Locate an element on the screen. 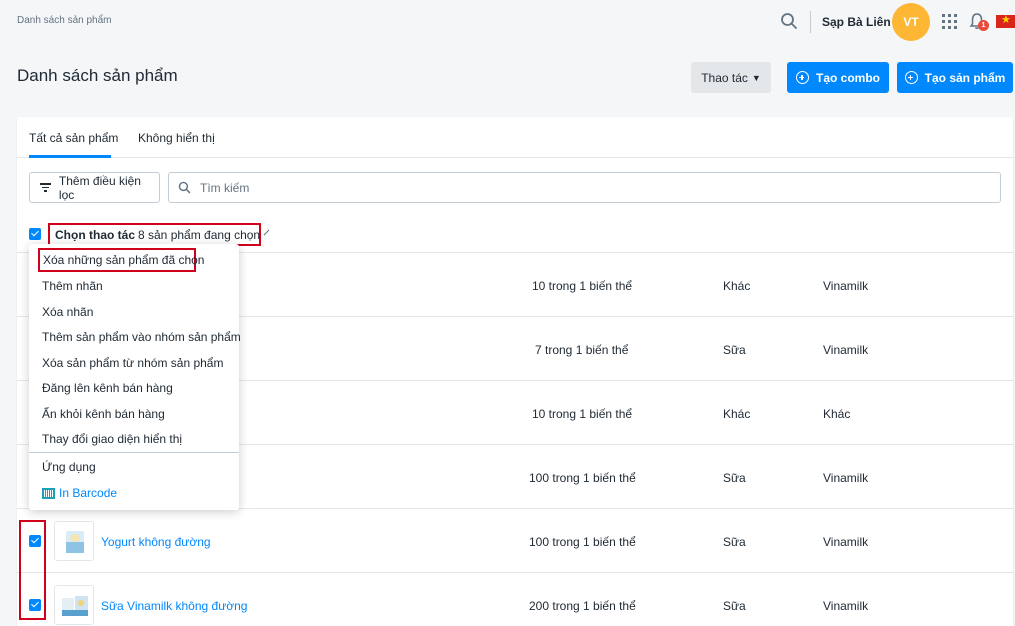 Image resolution: width=1015 pixels, height=626 pixels. store-name: Sạp Bà Liên is located at coordinates (856, 22).